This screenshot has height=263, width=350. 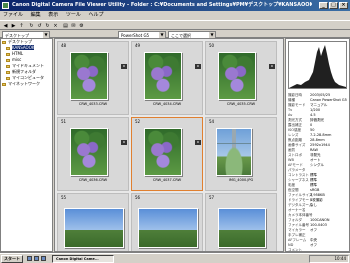 I want to click on histogram-graph, so click(x=317, y=66).